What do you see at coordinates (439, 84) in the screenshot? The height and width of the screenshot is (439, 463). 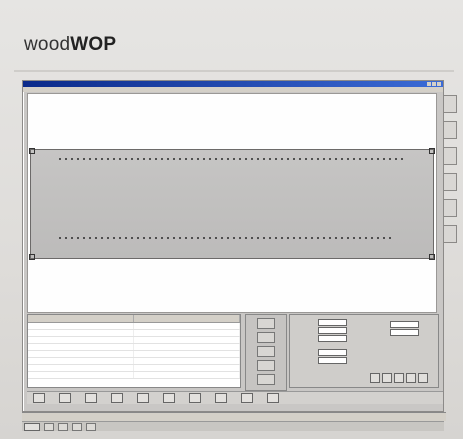 I see `close-button` at bounding box center [439, 84].